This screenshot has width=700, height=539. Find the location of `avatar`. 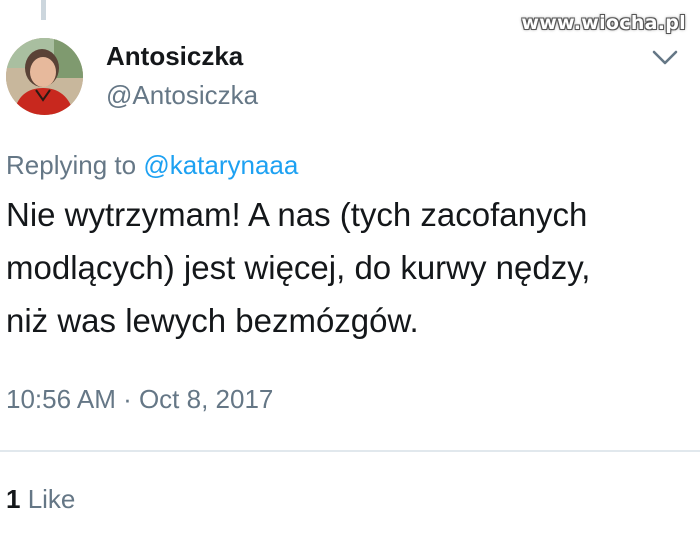

avatar is located at coordinates (44, 76).